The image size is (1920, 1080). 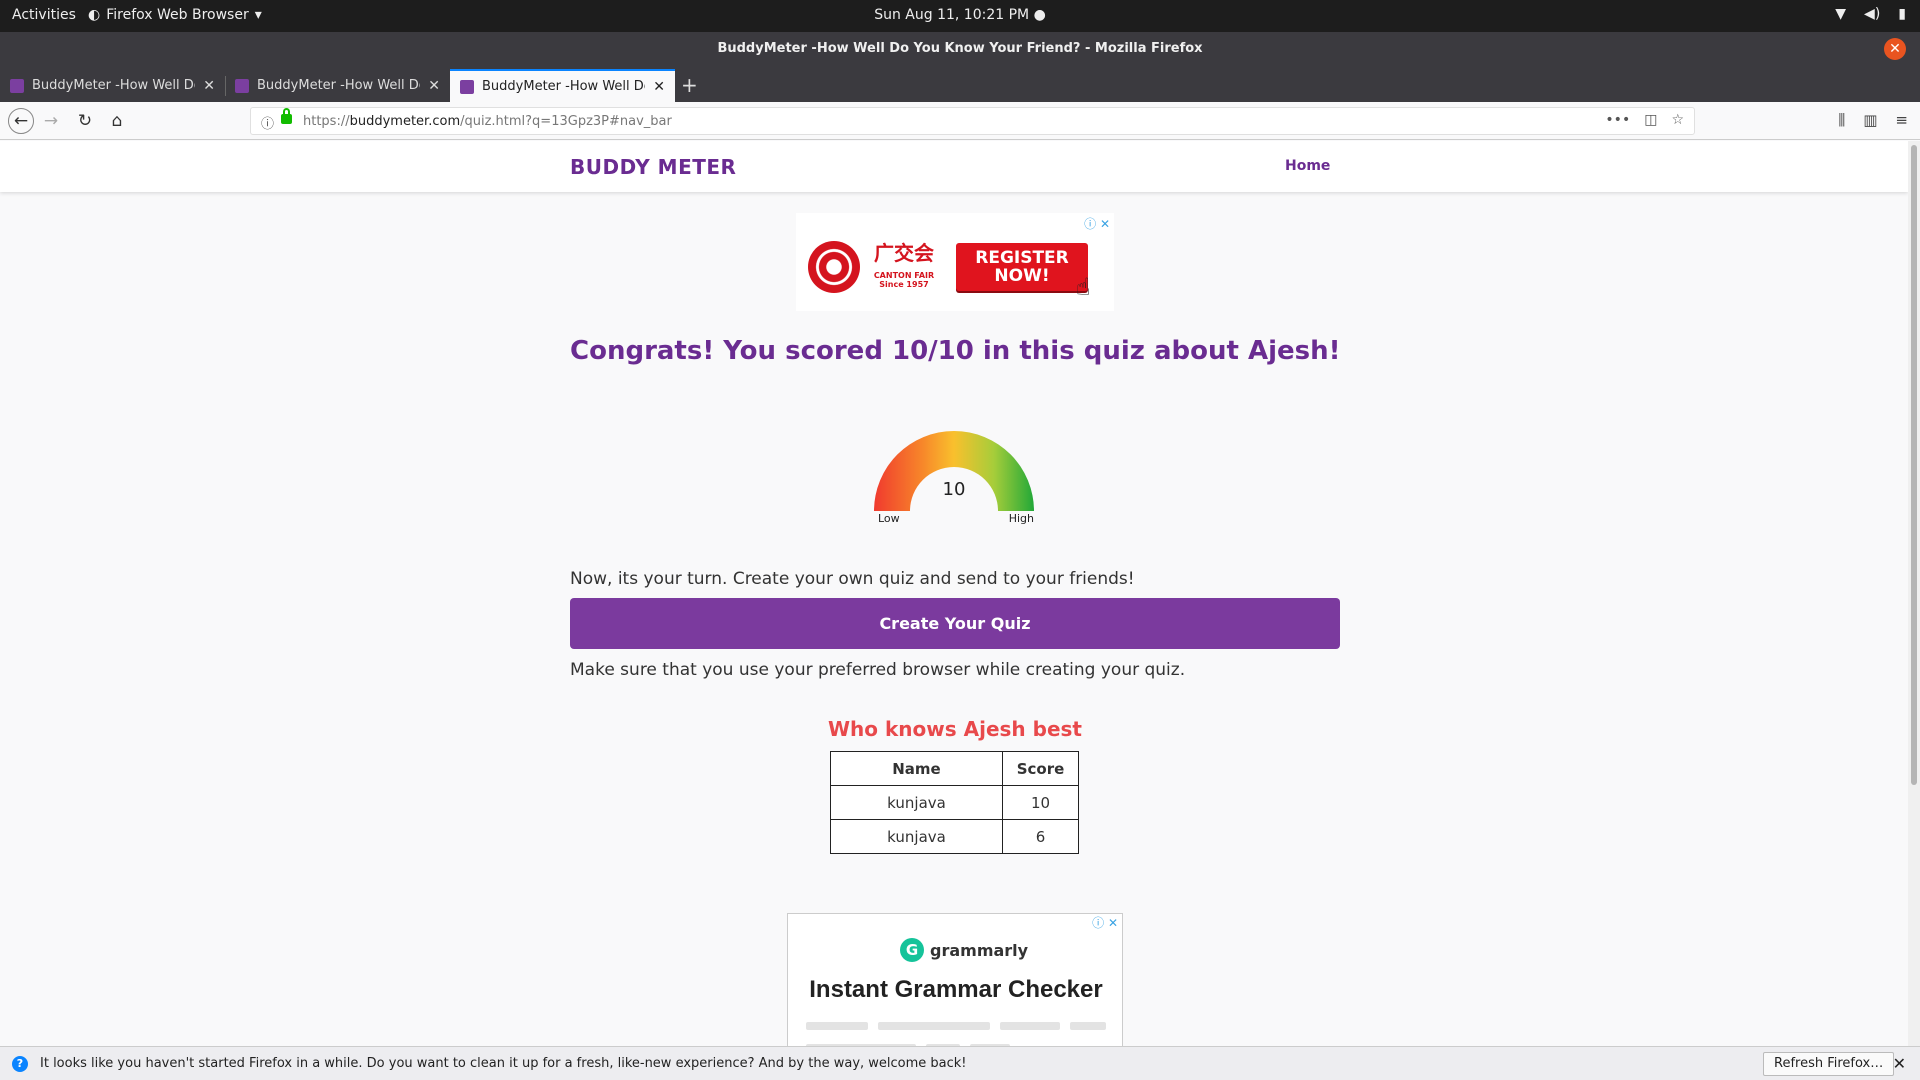 I want to click on scrollbar-thumb, so click(x=1914, y=465).